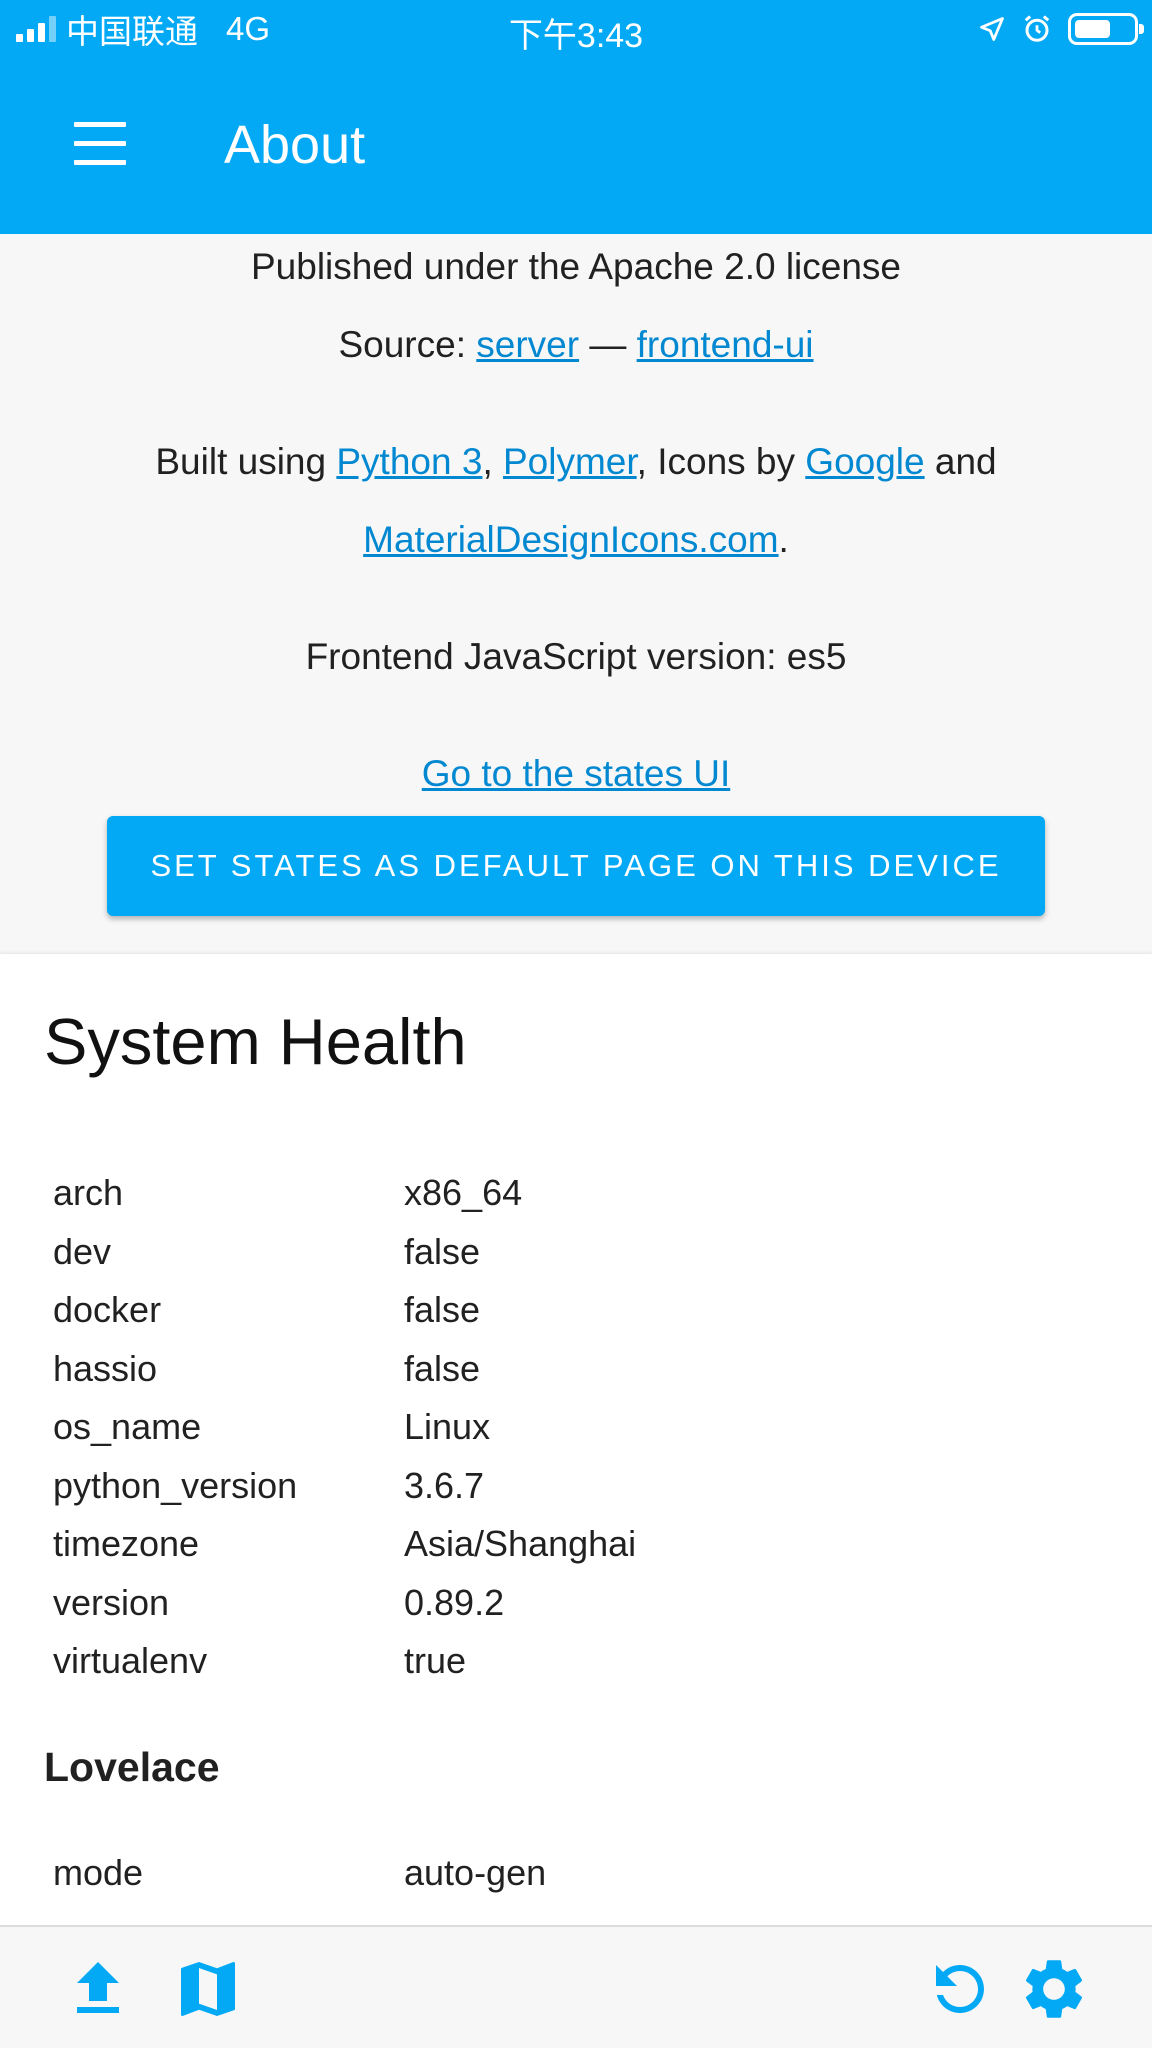 Image resolution: width=1152 pixels, height=2048 pixels. I want to click on health-key: dev, so click(82, 1251).